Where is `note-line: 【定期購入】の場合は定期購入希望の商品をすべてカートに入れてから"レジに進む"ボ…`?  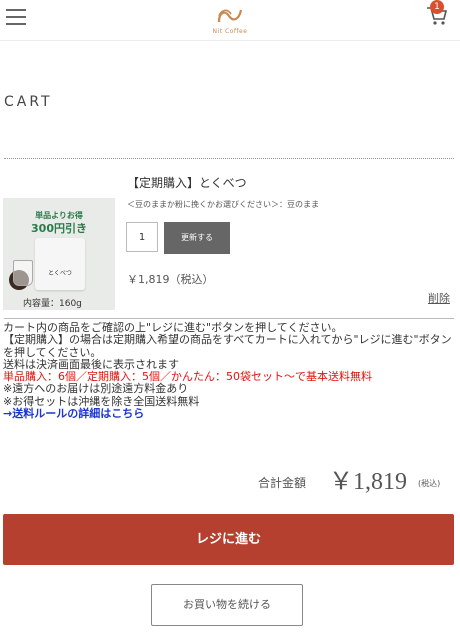
note-line: 【定期購入】の場合は定期購入希望の商品をすべてカートに入れてから"レジに進む"ボ… is located at coordinates (227, 346).